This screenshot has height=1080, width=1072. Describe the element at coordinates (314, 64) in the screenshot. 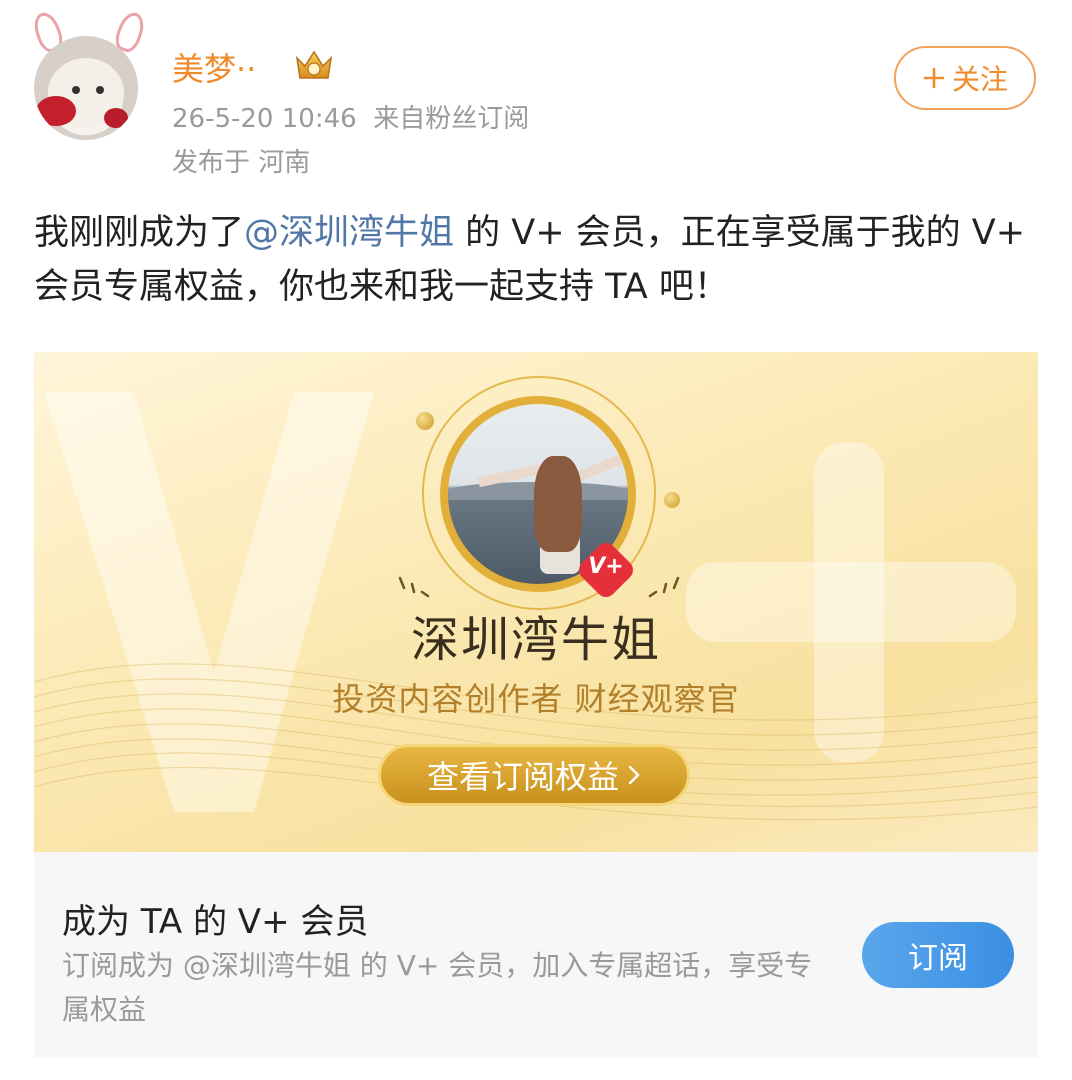

I see `crown-icon` at that location.